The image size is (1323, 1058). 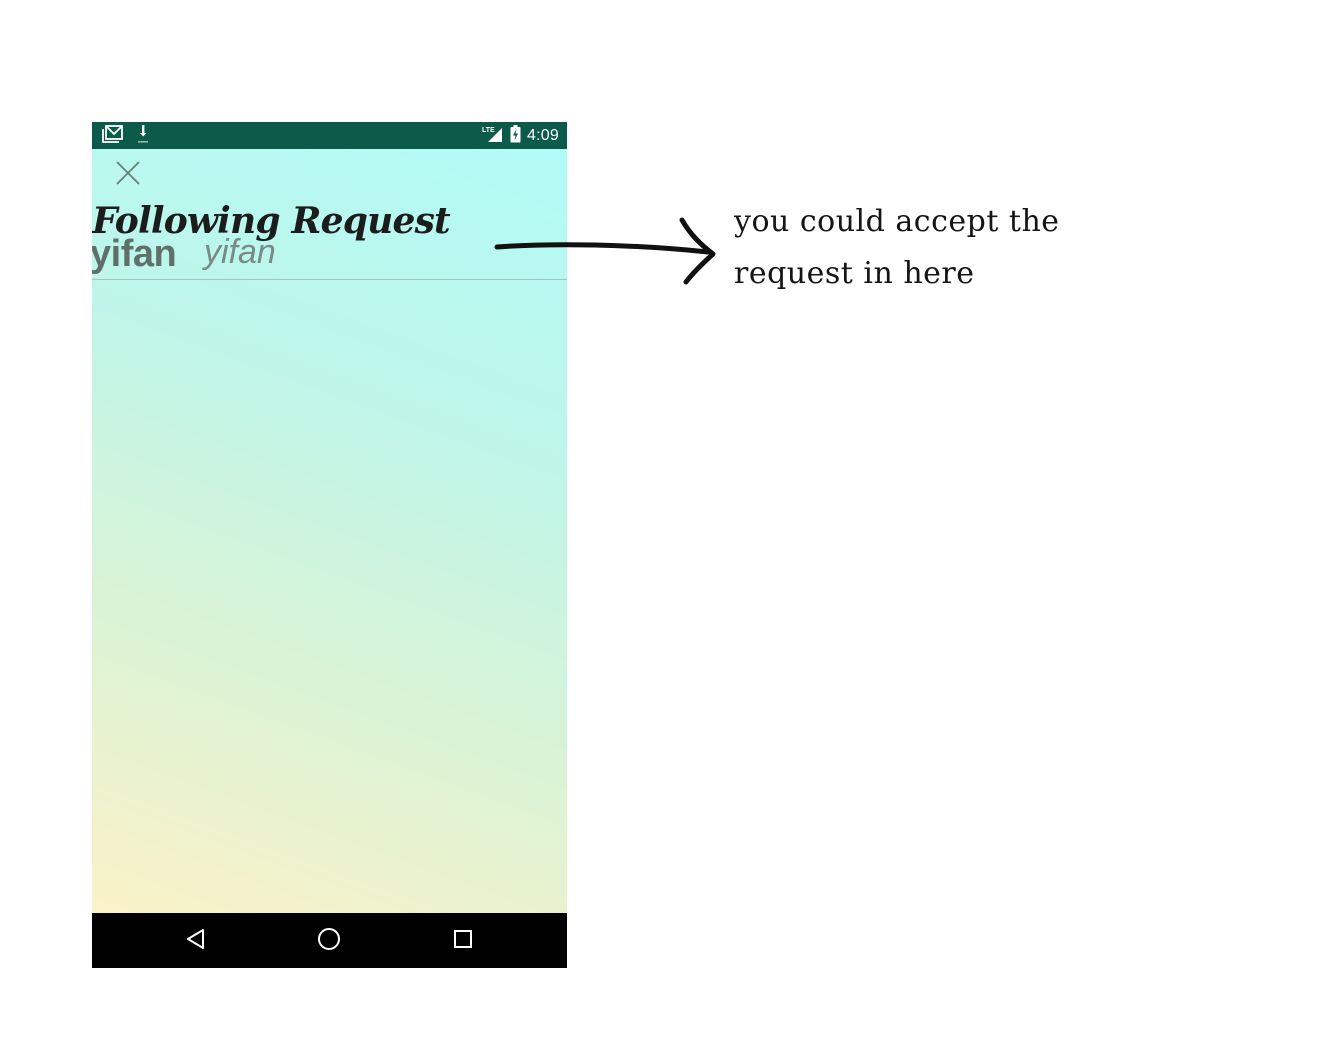 I want to click on close-button, so click(x=128, y=175).